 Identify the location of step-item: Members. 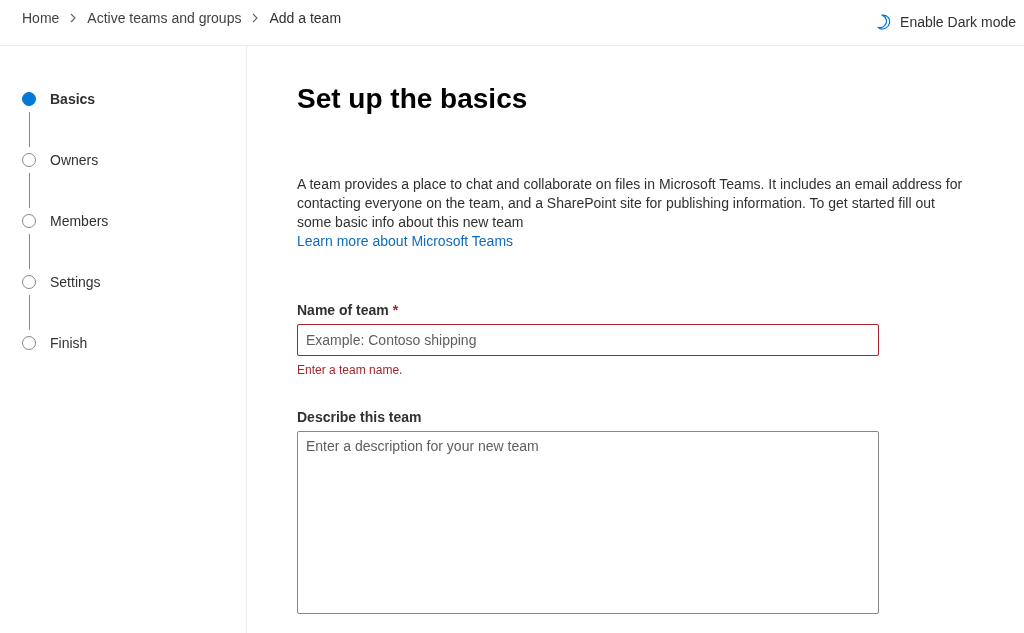
(65, 221).